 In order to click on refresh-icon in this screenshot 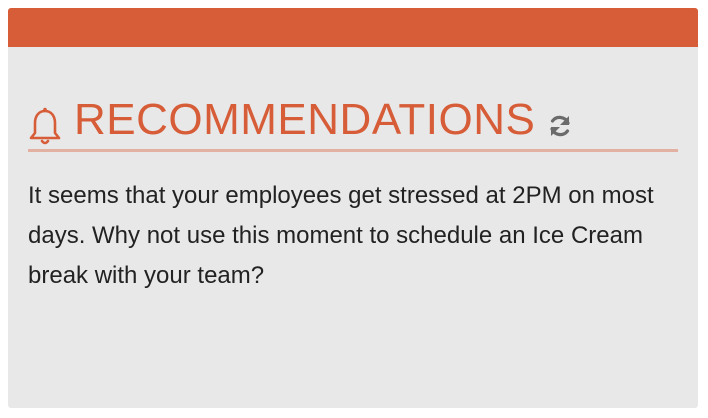, I will do `click(560, 126)`.